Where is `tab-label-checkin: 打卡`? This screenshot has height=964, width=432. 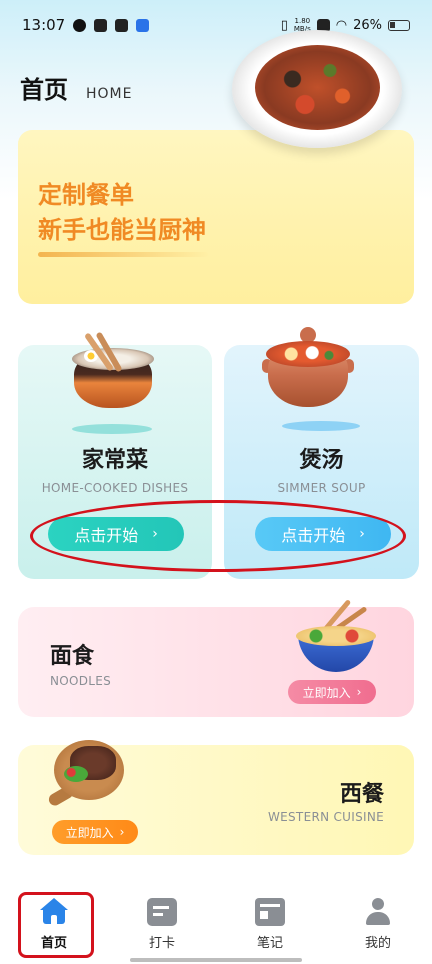
tab-label-checkin: 打卡 is located at coordinates (161, 943).